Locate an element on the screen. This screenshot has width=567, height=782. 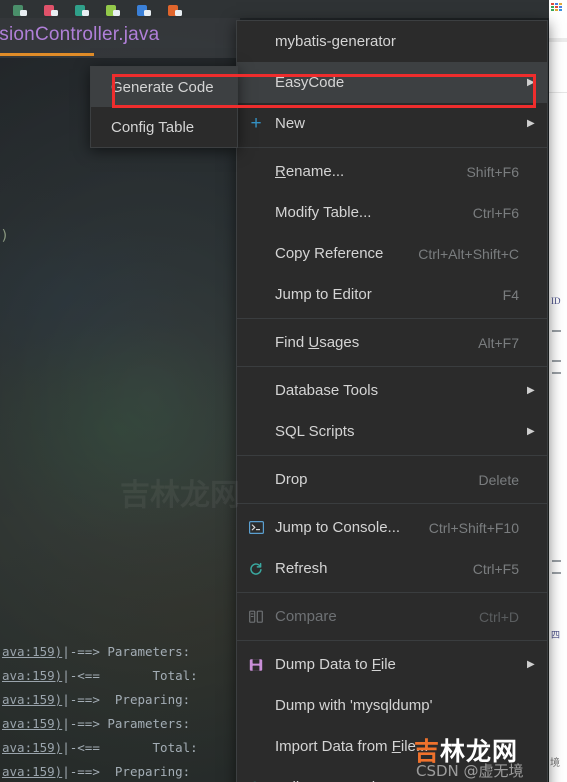
menu-item-label: EasyCode is located at coordinates (310, 82).